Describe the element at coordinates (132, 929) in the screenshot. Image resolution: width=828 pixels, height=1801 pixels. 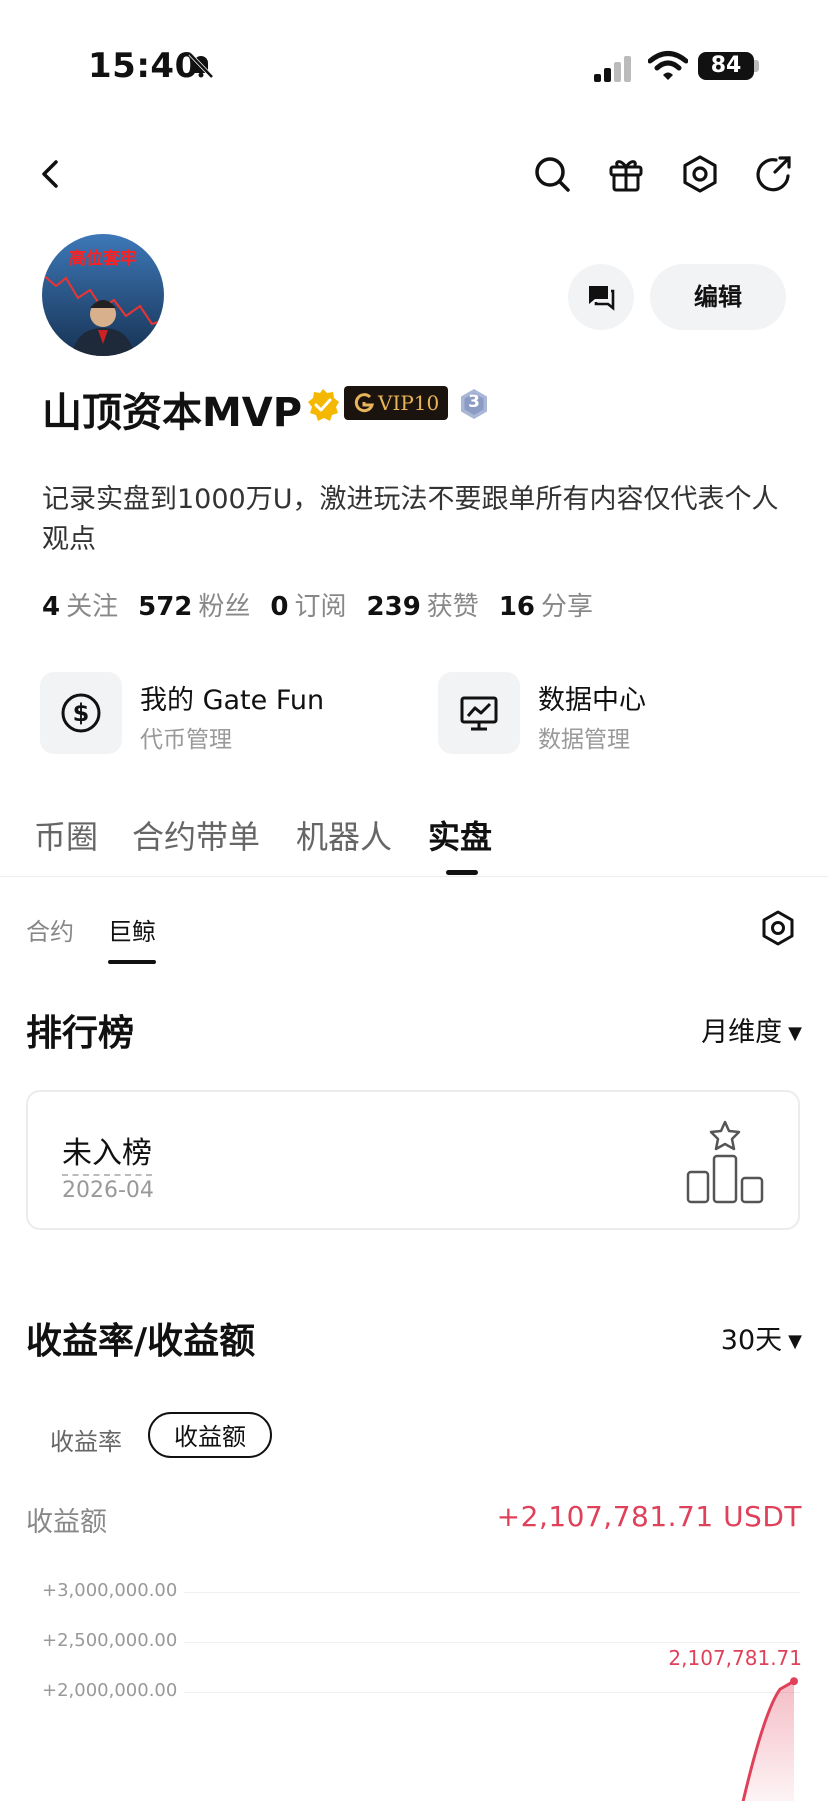
I see `subtab-whale: 巨鲸` at that location.